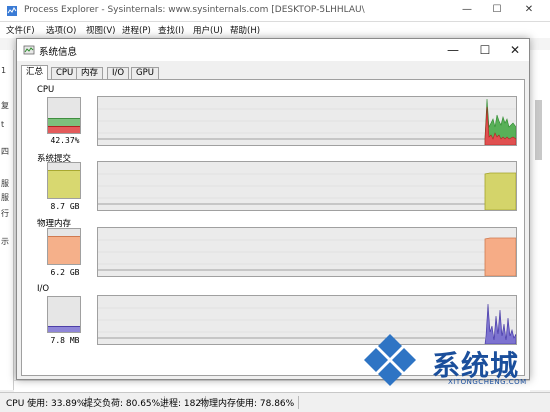 The height and width of the screenshot is (412, 550). I want to click on system-info-icon, so click(29, 50).